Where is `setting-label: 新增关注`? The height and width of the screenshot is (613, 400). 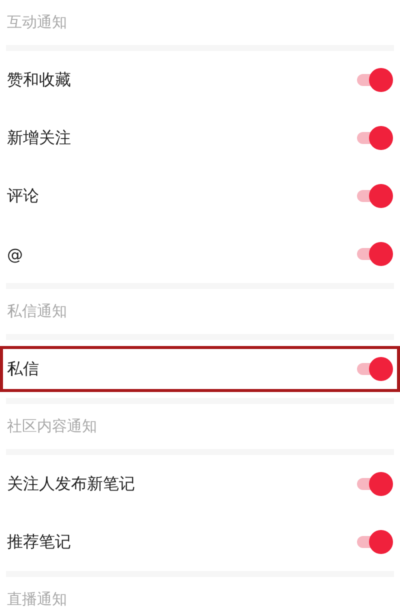
setting-label: 新增关注 is located at coordinates (39, 138).